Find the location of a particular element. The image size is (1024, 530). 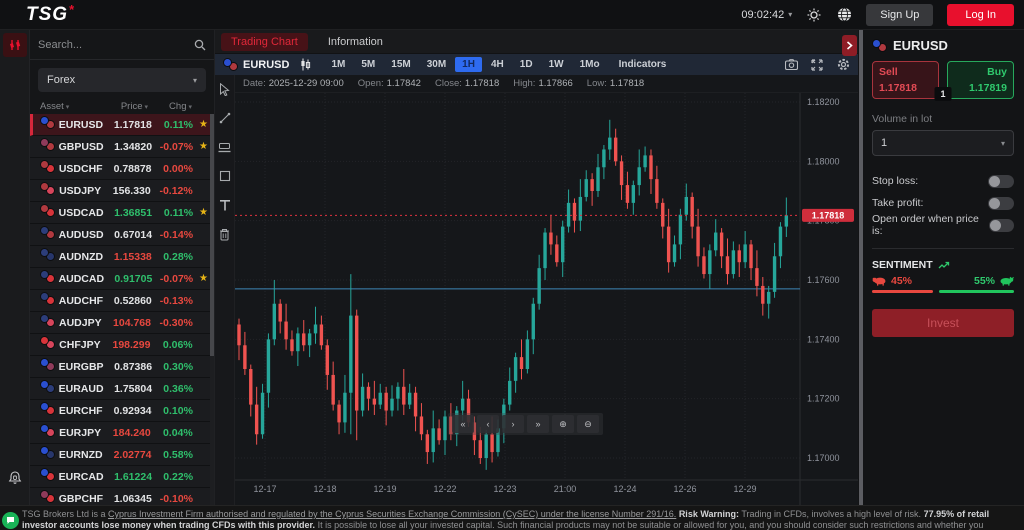

chart-nav-step-back-button: ‹ is located at coordinates (488, 424).